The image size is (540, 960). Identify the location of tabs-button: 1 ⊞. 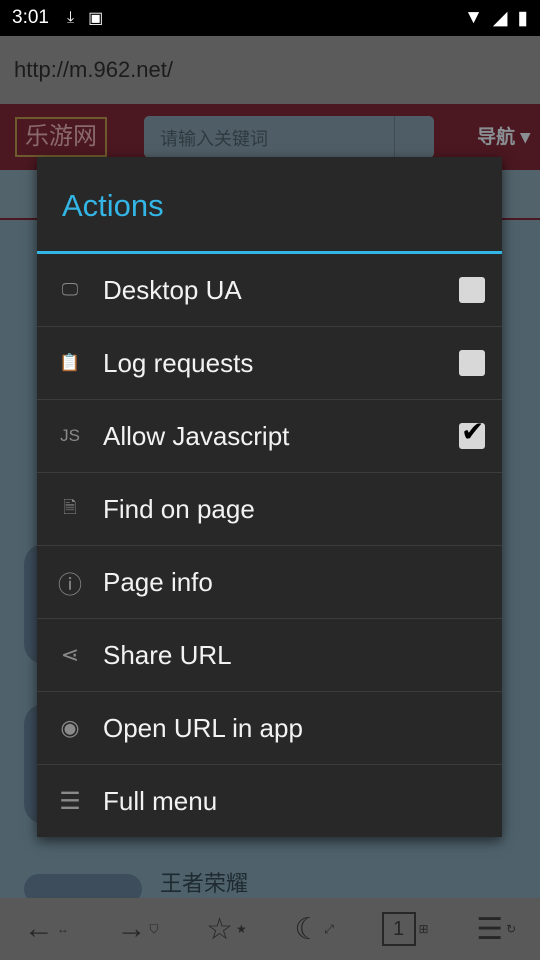
(405, 929).